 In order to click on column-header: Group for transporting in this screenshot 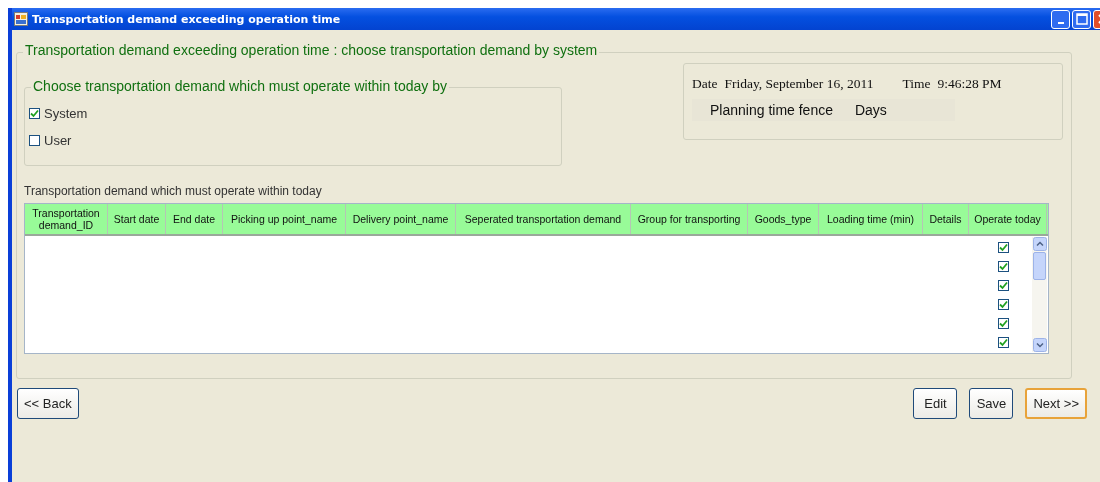, I will do `click(689, 219)`.